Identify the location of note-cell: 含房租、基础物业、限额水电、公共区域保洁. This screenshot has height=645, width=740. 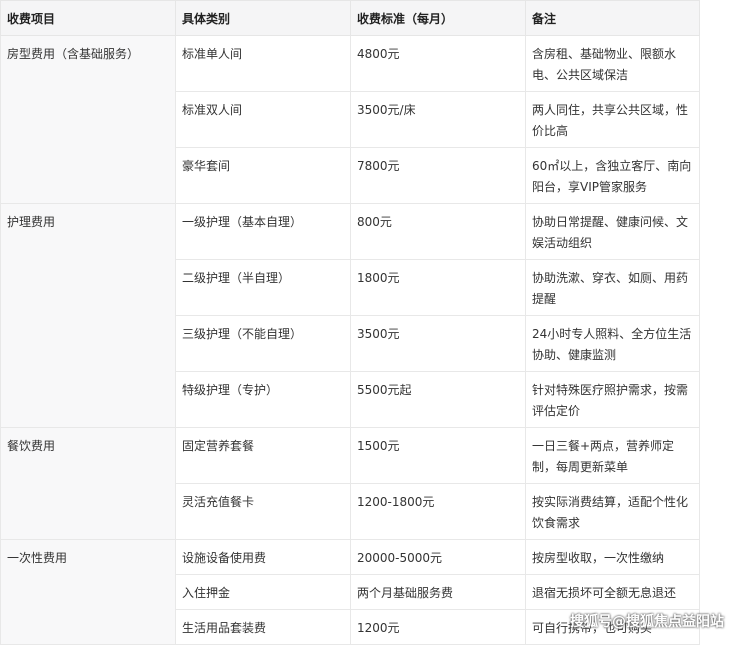
(612, 63).